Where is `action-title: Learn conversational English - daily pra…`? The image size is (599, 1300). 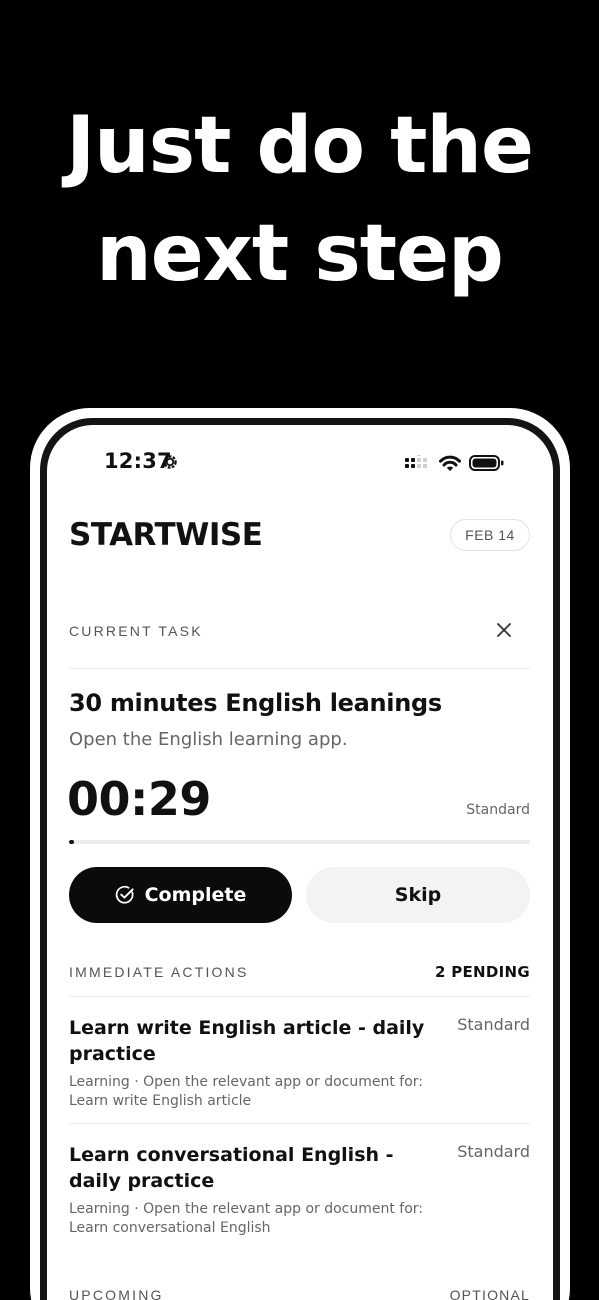 action-title: Learn conversational English - daily pra… is located at coordinates (231, 1168).